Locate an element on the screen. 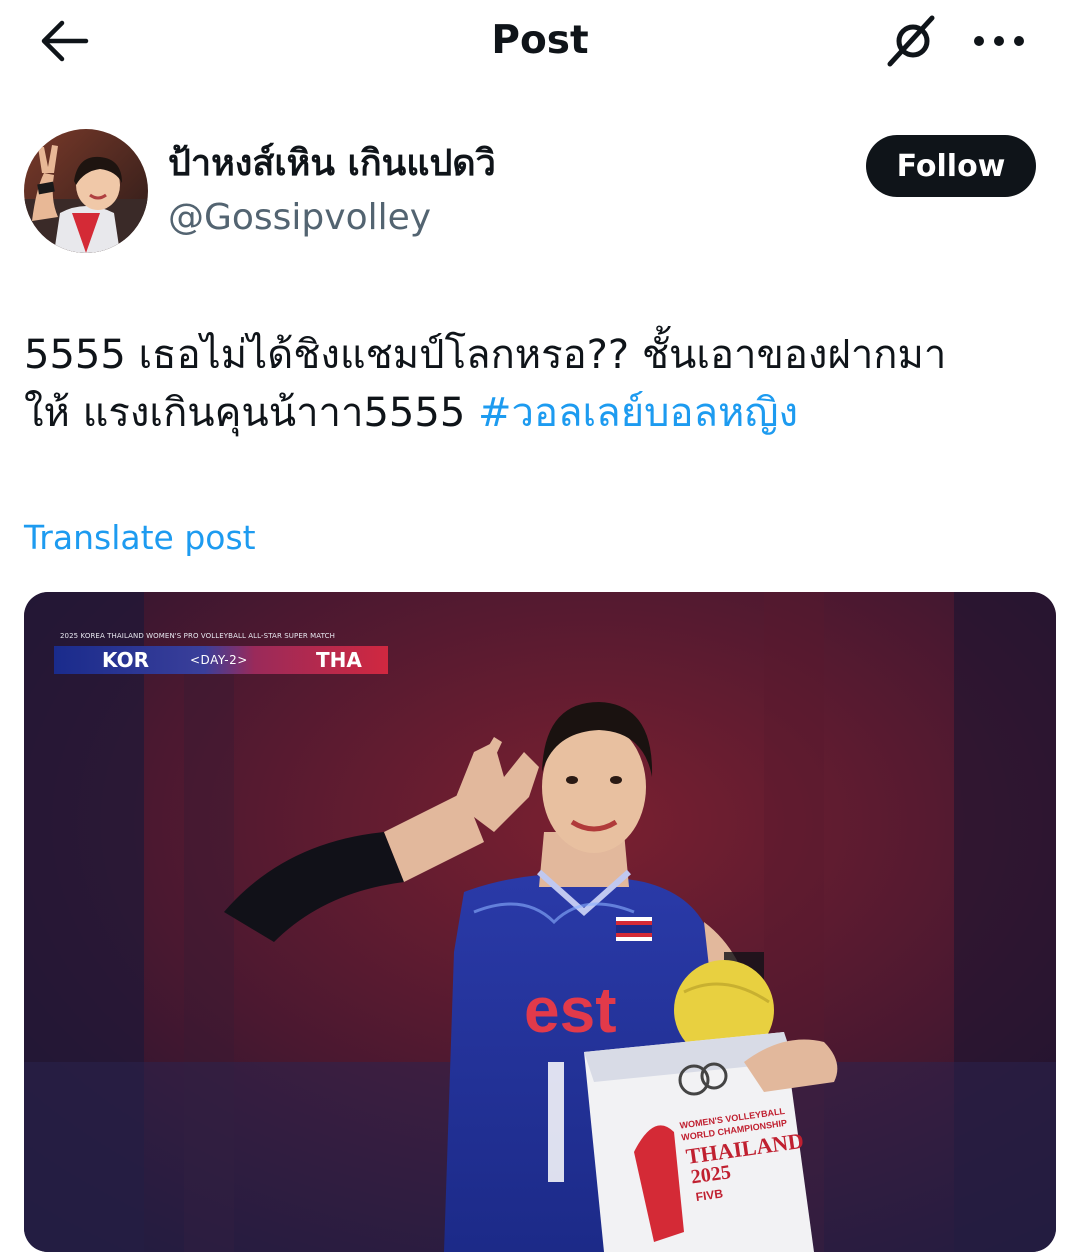 The height and width of the screenshot is (1252, 1080). more-horizontal-icon is located at coordinates (999, 41).